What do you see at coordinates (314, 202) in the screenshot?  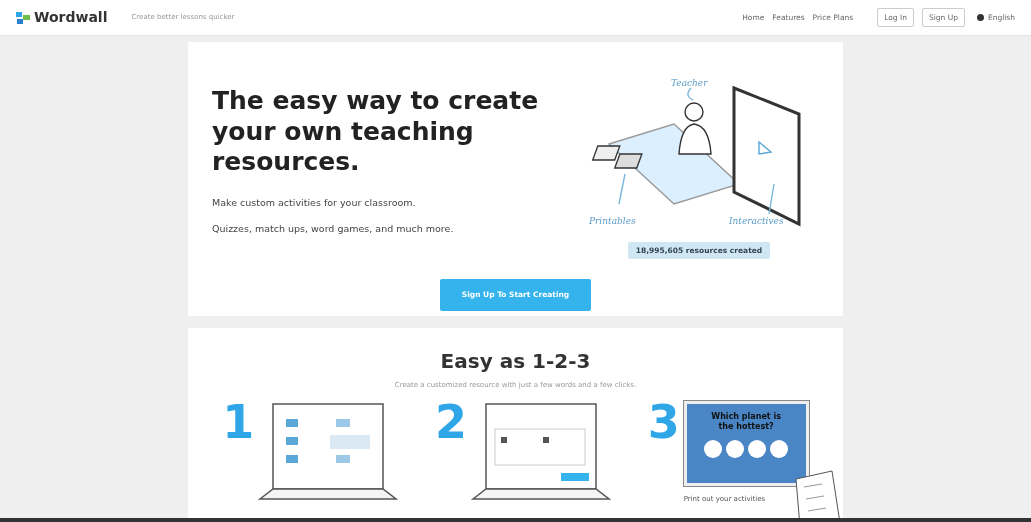 I see `hero-text: Make custom activities for your classroom.` at bounding box center [314, 202].